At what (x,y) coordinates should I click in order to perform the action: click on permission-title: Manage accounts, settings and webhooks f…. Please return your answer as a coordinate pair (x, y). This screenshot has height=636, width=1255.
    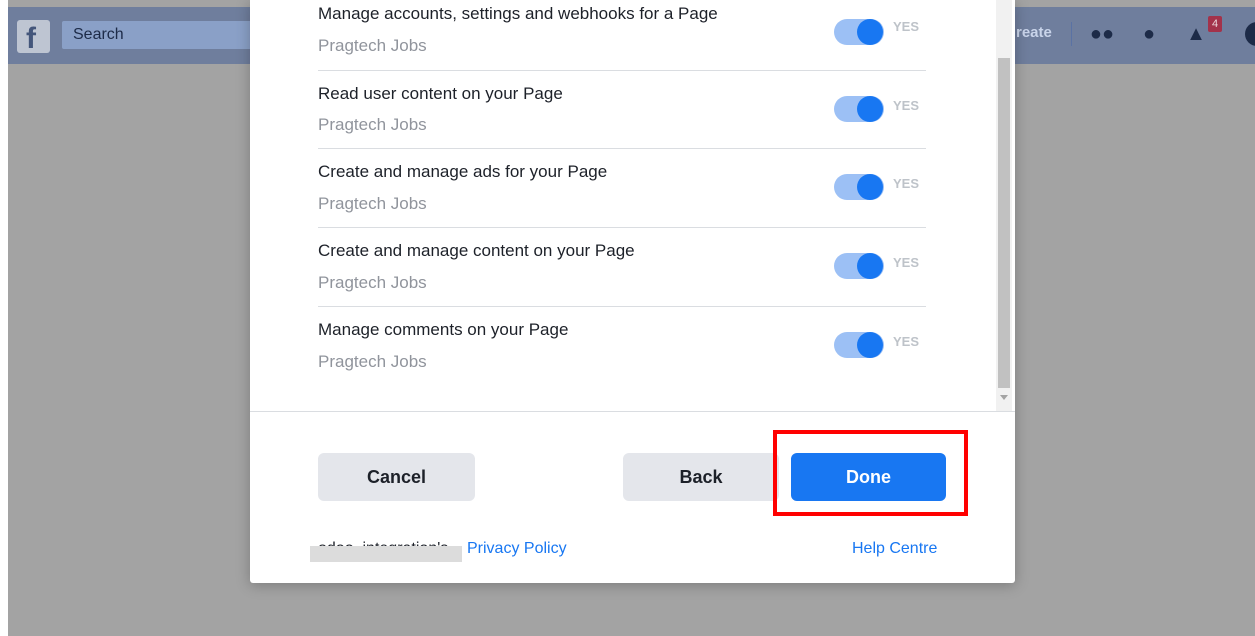
    Looking at the image, I should click on (518, 13).